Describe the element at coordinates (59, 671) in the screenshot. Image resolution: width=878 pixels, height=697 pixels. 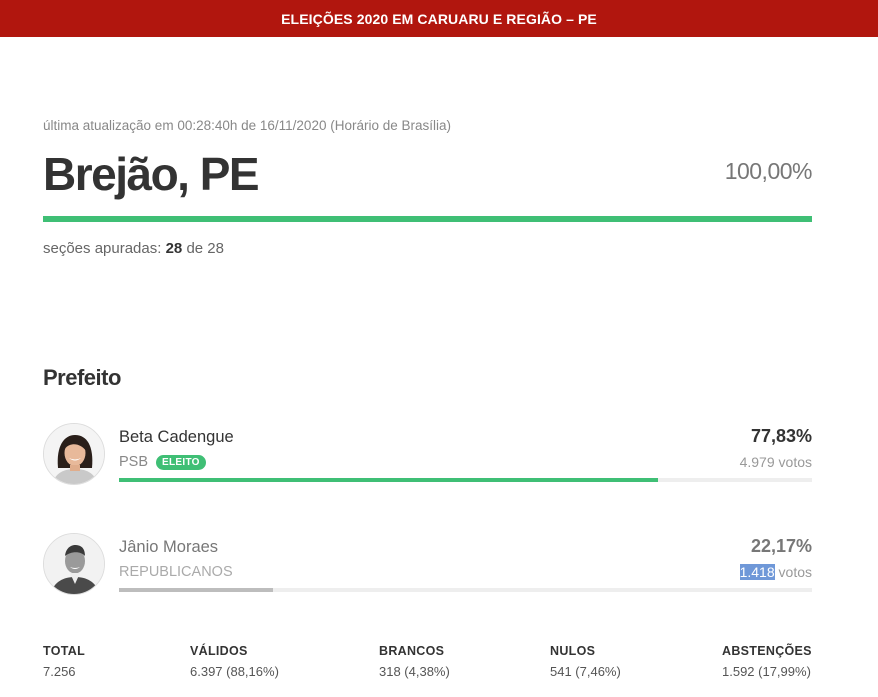
I see `totals-value: 7.256` at that location.